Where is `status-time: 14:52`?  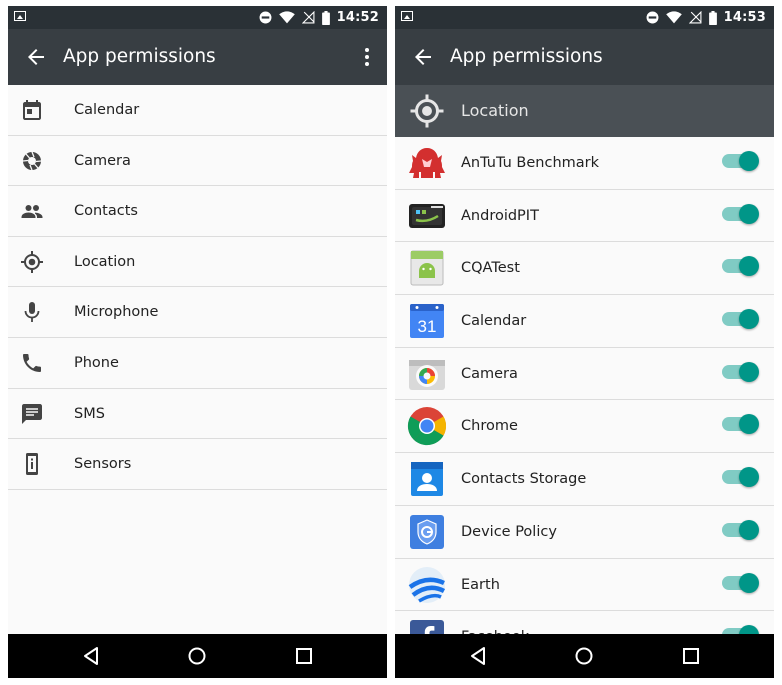
status-time: 14:52 is located at coordinates (357, 17).